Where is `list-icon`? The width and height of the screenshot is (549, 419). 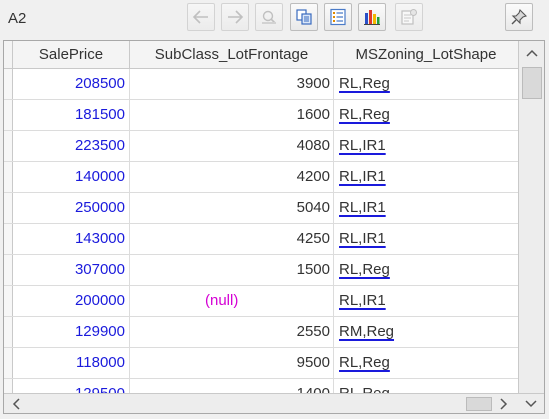
list-icon is located at coordinates (338, 17).